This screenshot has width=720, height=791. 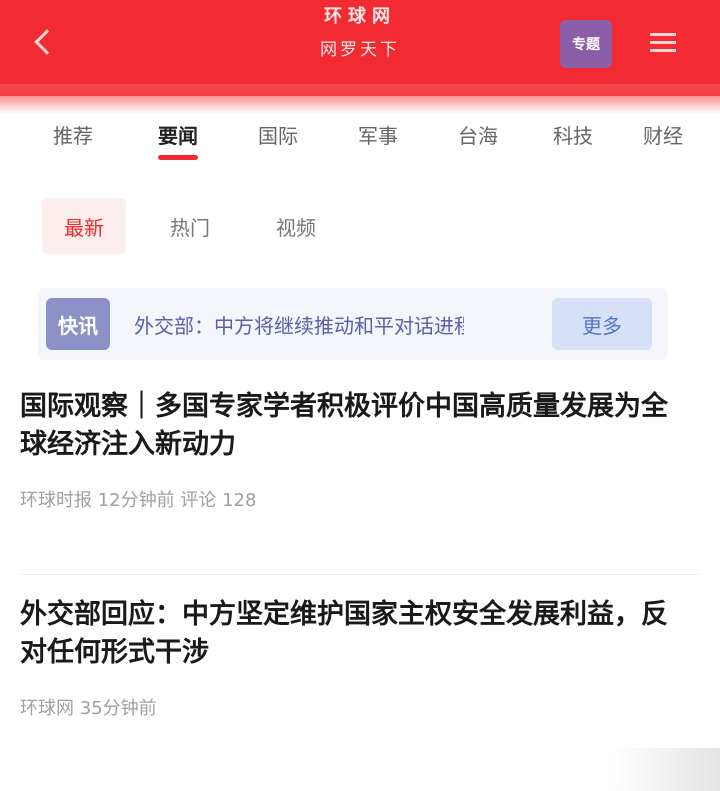 What do you see at coordinates (296, 226) in the screenshot?
I see `sub-tab: 视频` at bounding box center [296, 226].